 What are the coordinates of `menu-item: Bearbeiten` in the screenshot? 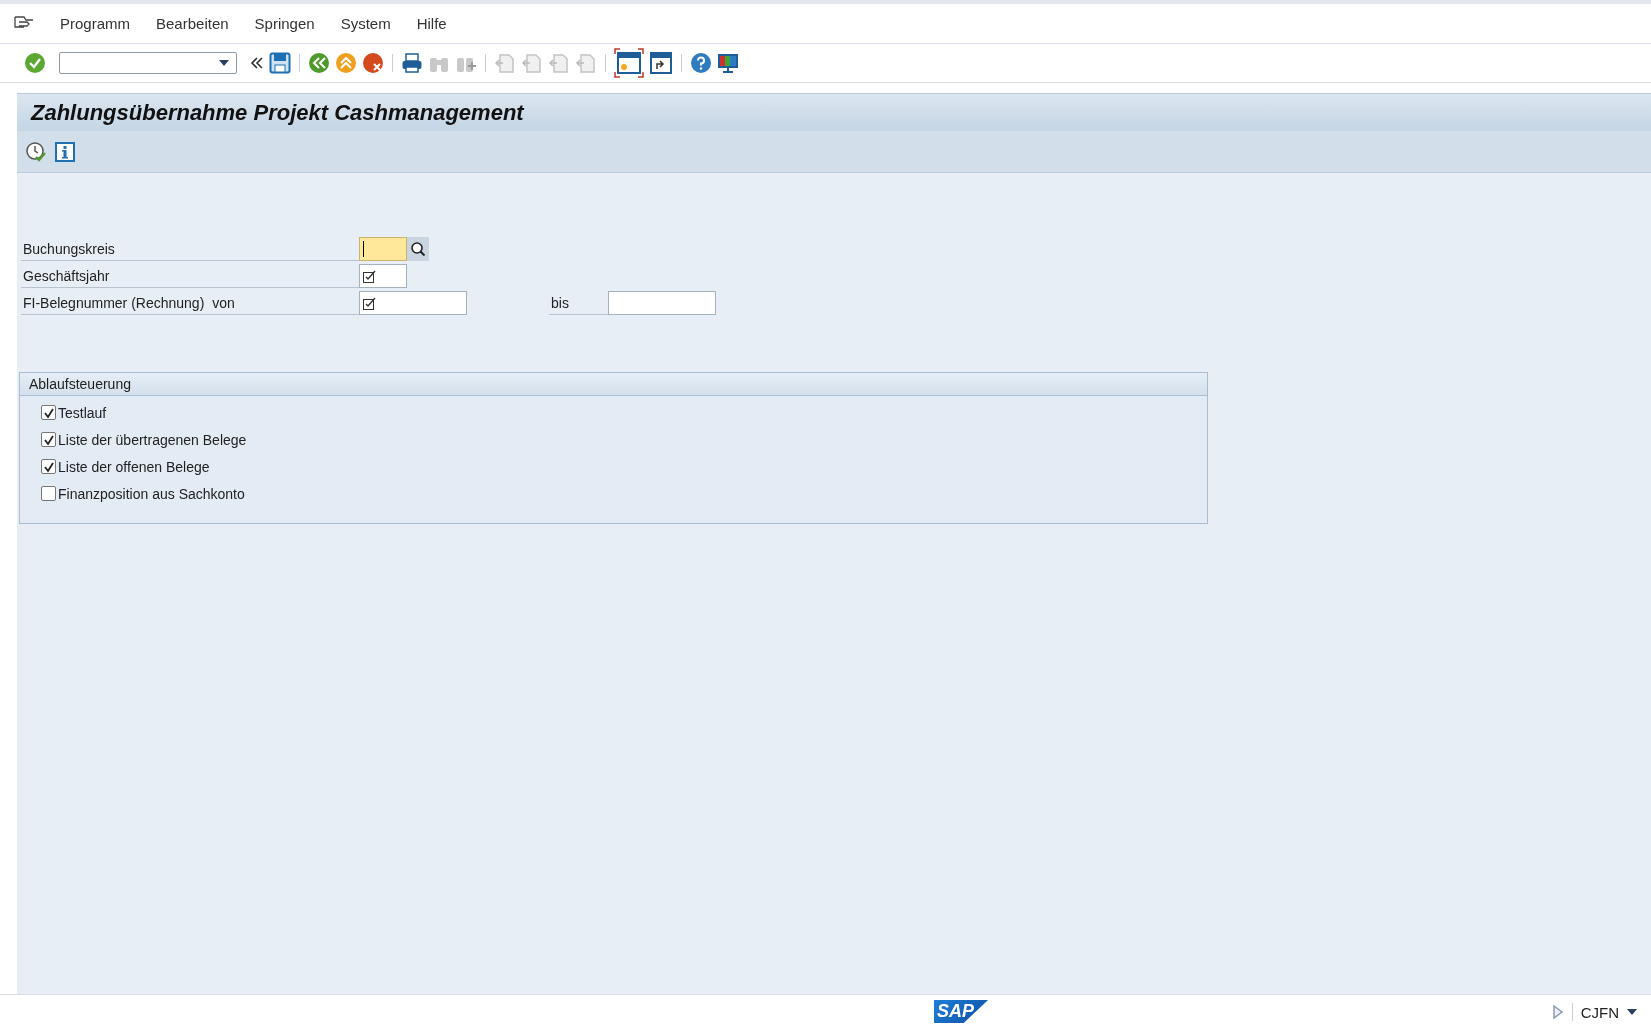 It's located at (192, 23).